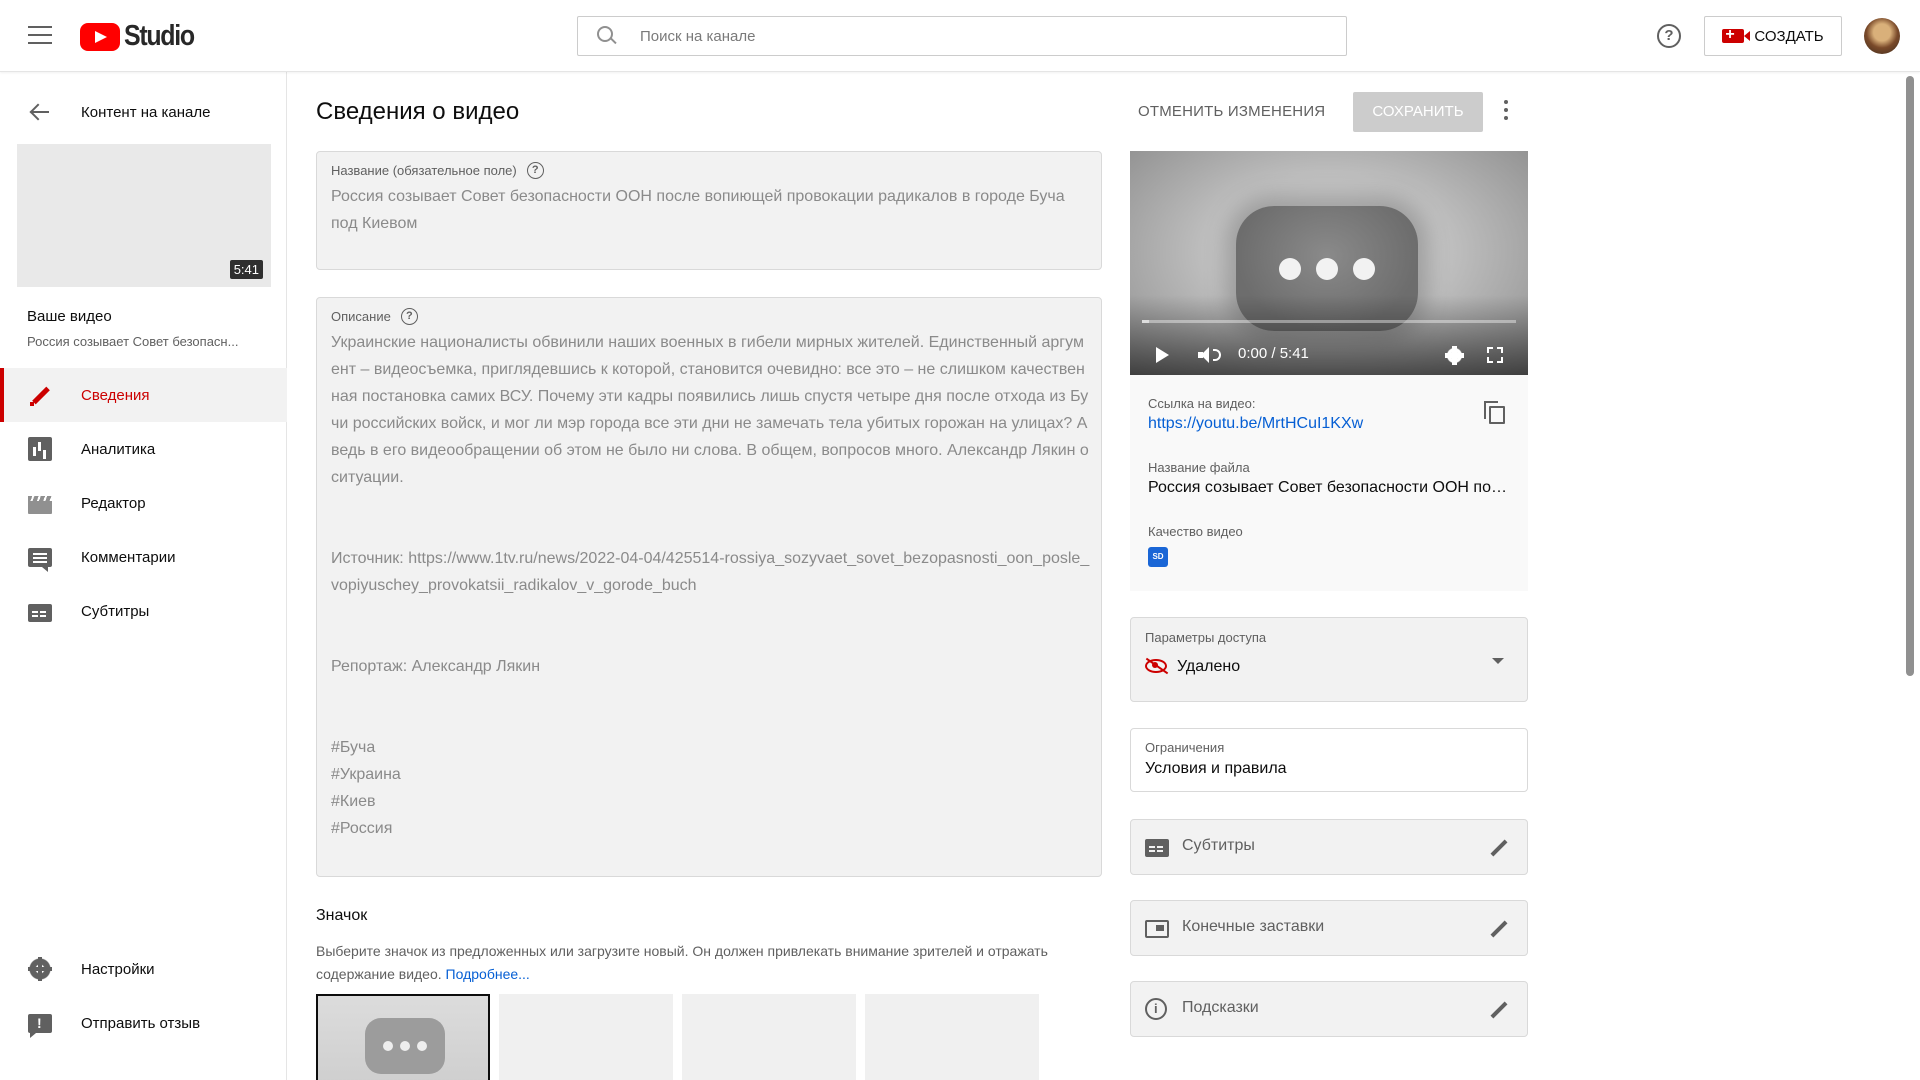 This screenshot has height=1080, width=1920. Describe the element at coordinates (1255, 424) in the screenshot. I see `video-link: https://youtu.be/MrtHCuI1KXw` at that location.